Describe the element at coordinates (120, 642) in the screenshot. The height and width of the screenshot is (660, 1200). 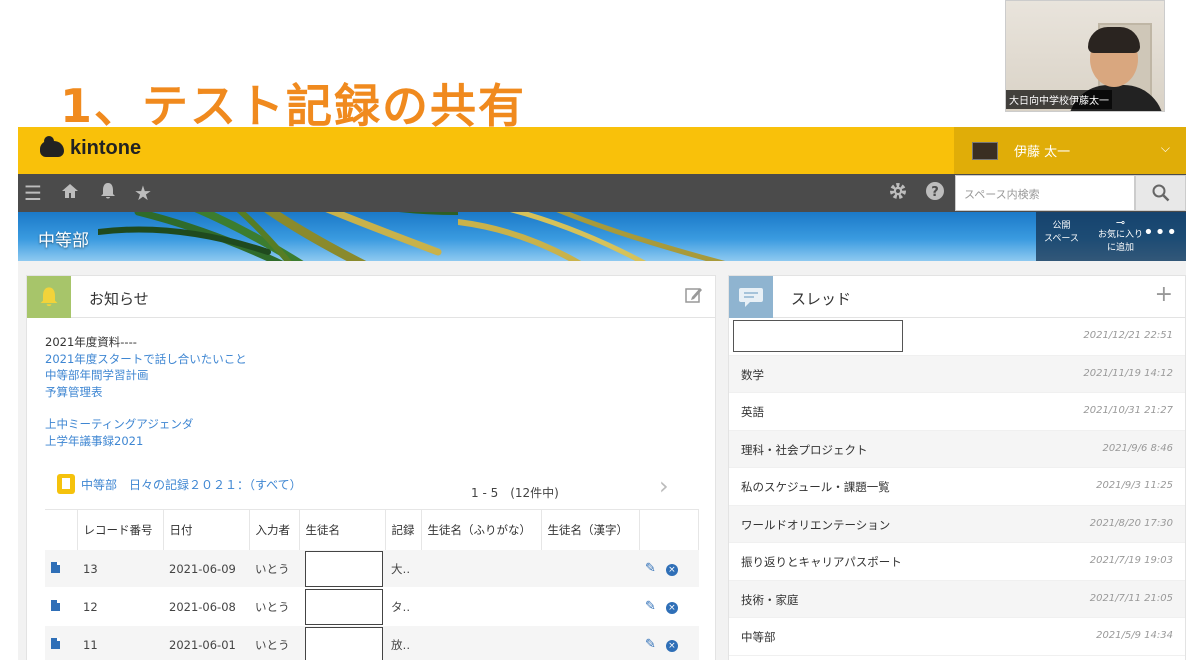
I see `record-id: 11` at that location.